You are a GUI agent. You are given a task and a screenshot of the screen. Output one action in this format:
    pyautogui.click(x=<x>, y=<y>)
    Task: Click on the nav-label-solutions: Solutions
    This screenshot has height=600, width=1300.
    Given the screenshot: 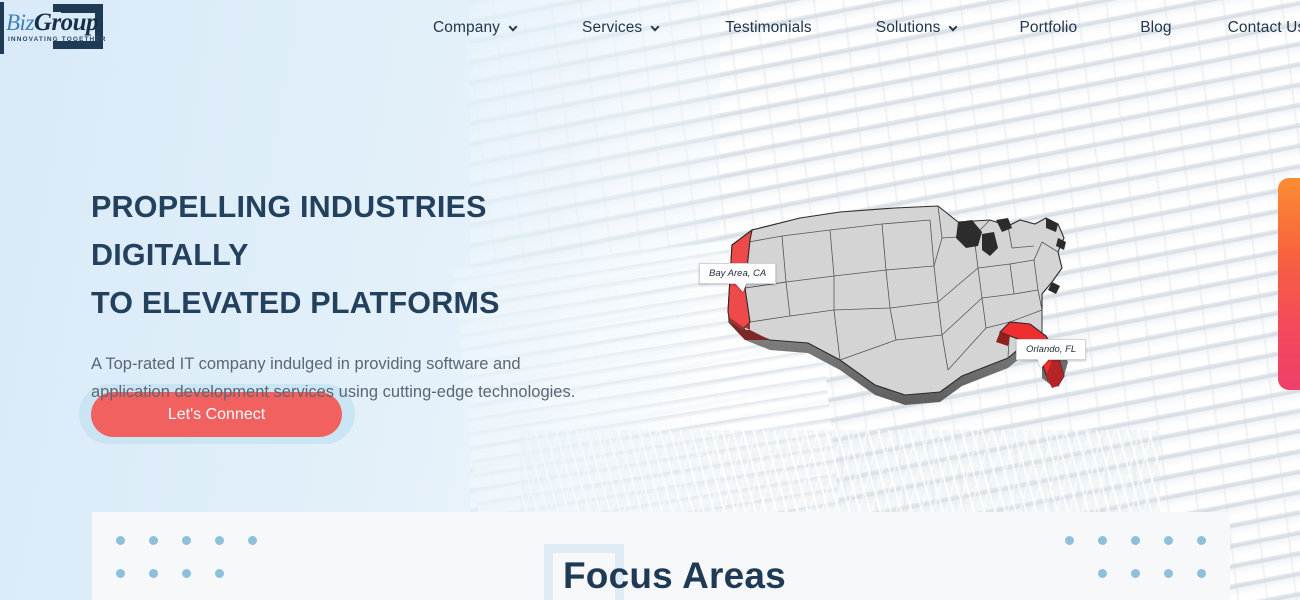 What is the action you would take?
    pyautogui.click(x=908, y=27)
    